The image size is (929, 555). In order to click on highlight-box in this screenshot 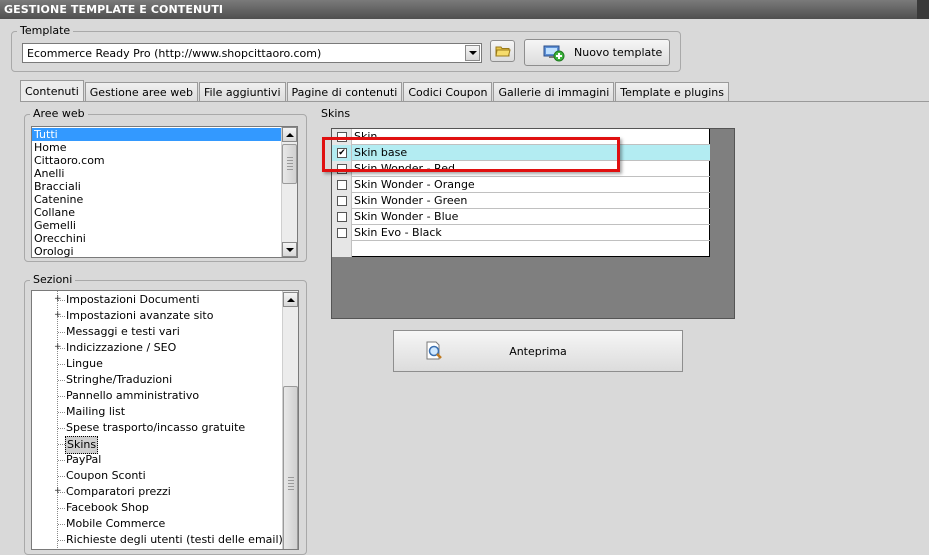, I will do `click(471, 154)`.